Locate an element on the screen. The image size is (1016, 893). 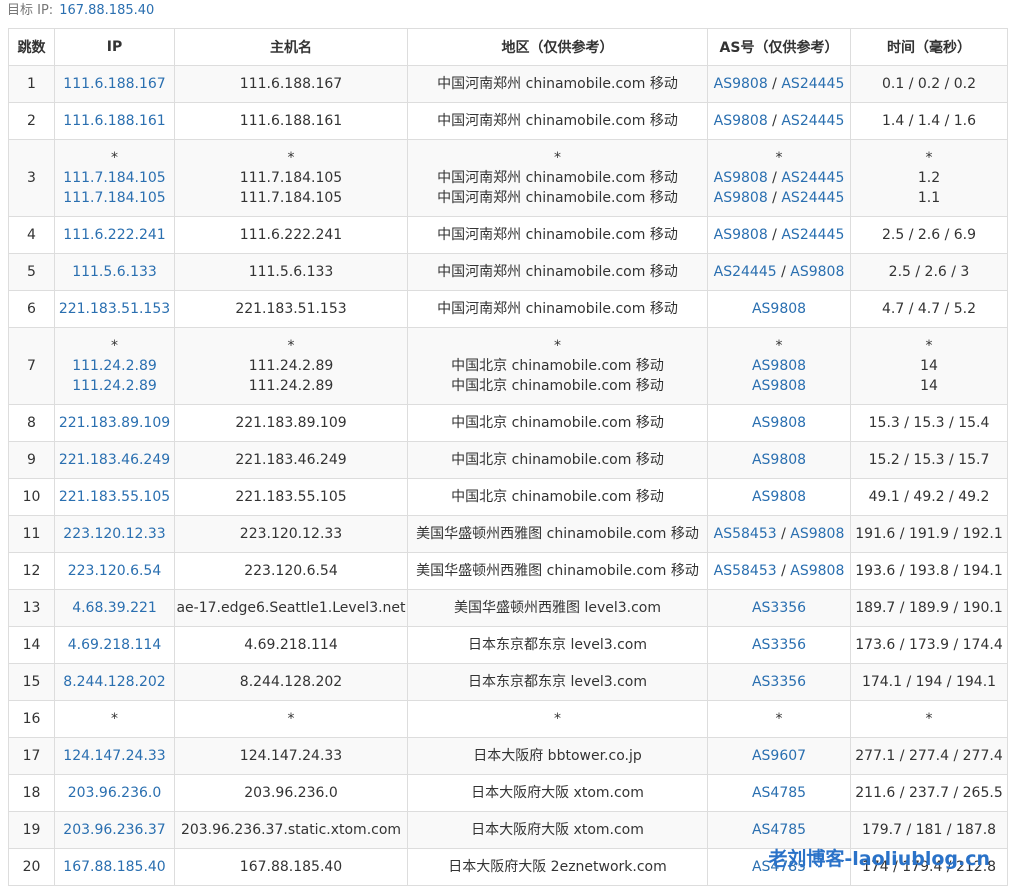
ip-link: 124.147.24.33 is located at coordinates (115, 756).